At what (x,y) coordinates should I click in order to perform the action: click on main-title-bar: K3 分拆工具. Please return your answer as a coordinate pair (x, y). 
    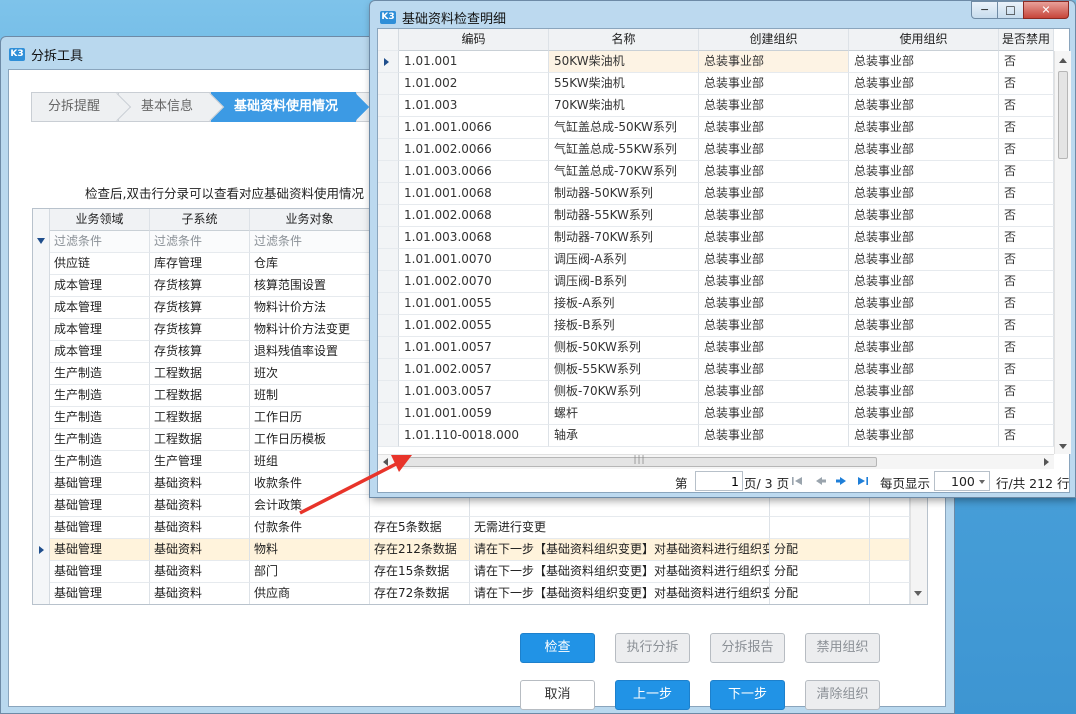
    Looking at the image, I should click on (46, 54).